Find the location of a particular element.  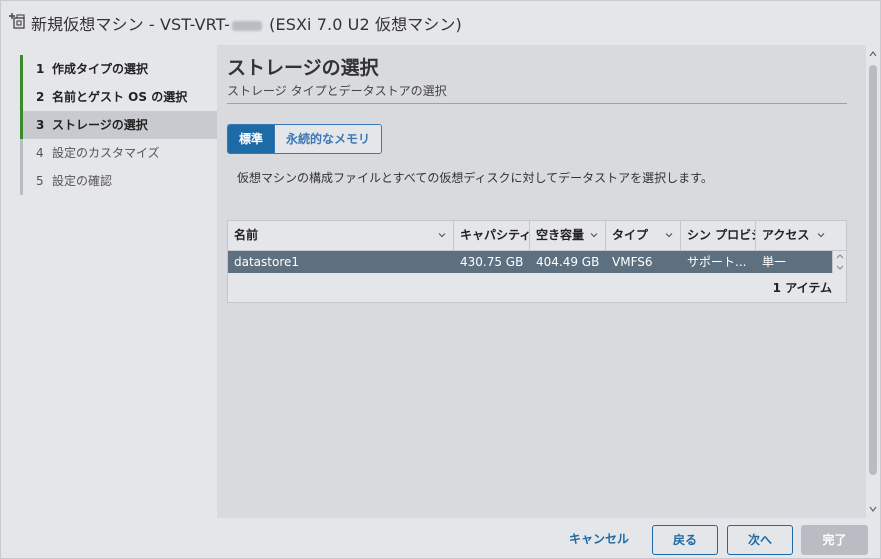

step-label: 設定の確認 is located at coordinates (82, 181).